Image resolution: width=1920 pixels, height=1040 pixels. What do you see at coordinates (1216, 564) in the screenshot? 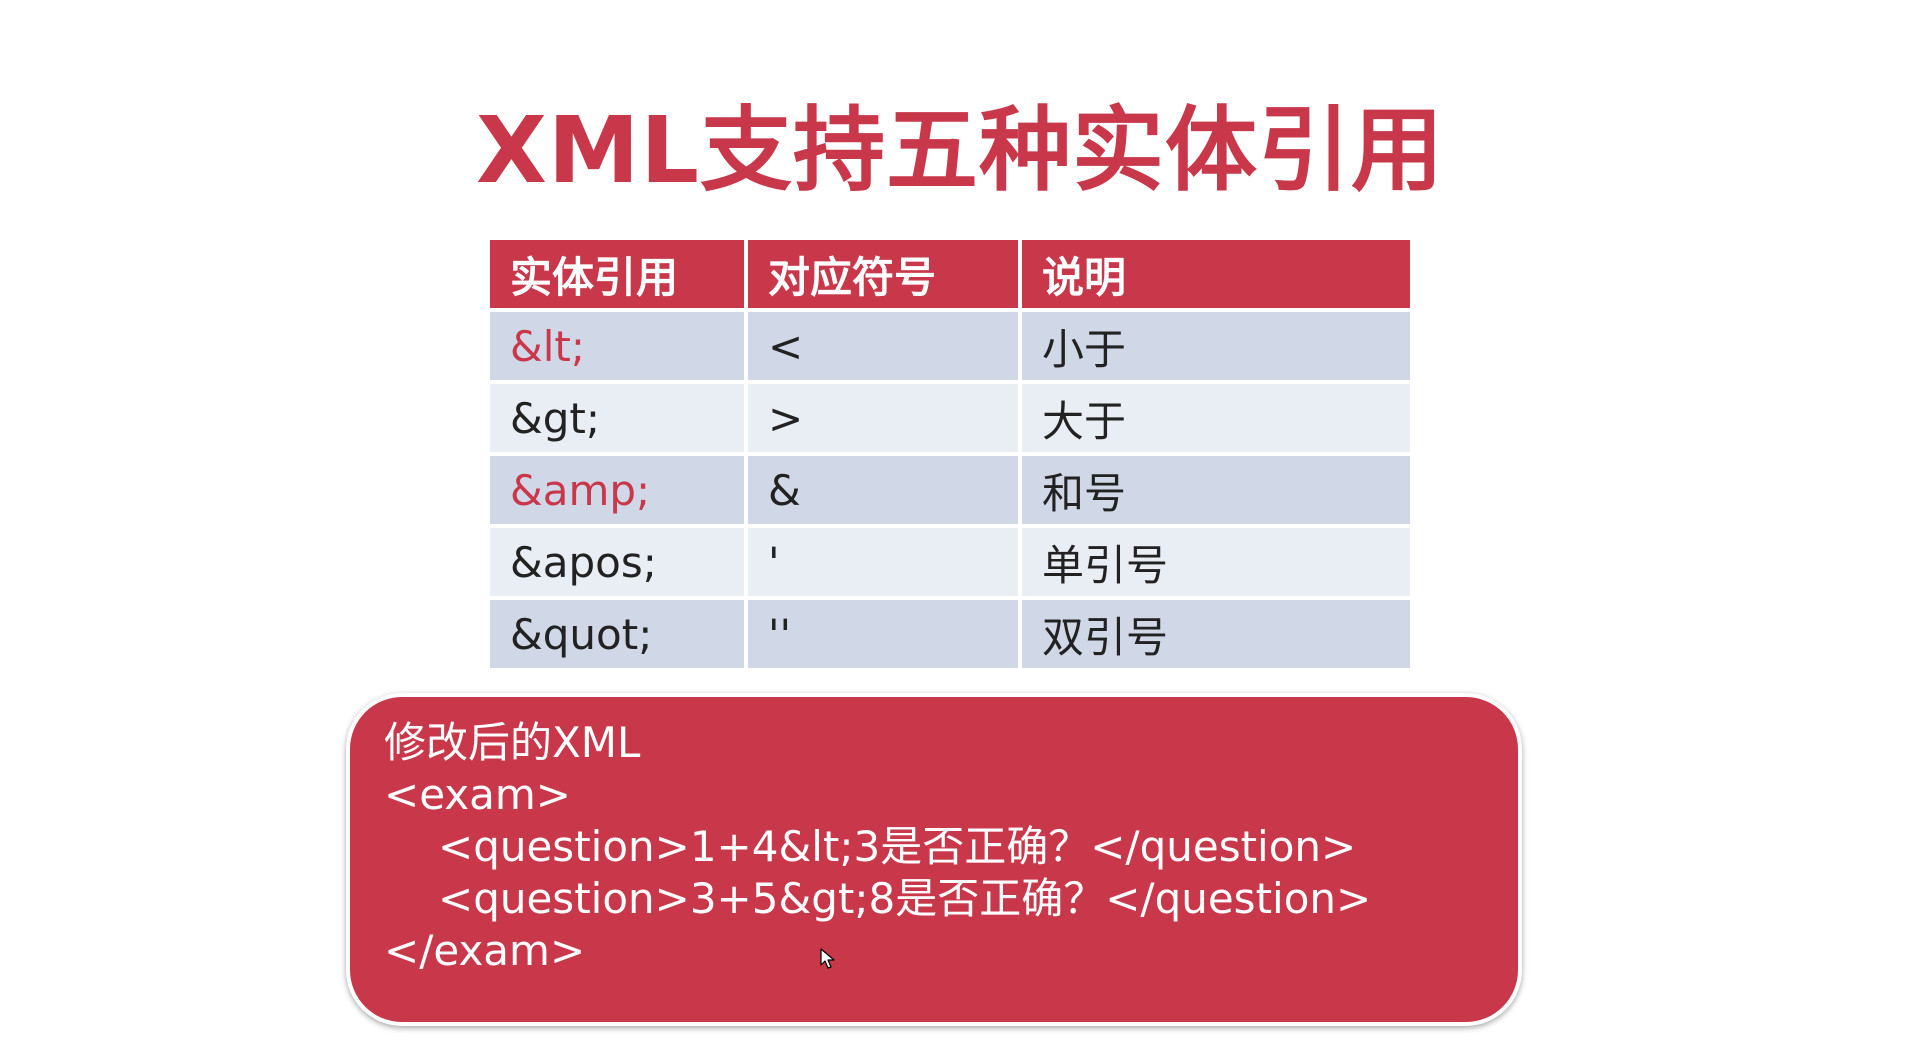
I see `description-cell: 单引号` at bounding box center [1216, 564].